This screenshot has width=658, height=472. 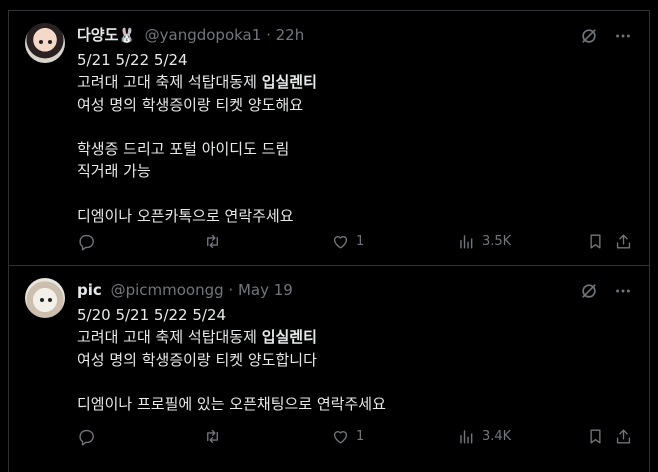 What do you see at coordinates (114, 171) in the screenshot?
I see `tweet-line: 직거래 가능` at bounding box center [114, 171].